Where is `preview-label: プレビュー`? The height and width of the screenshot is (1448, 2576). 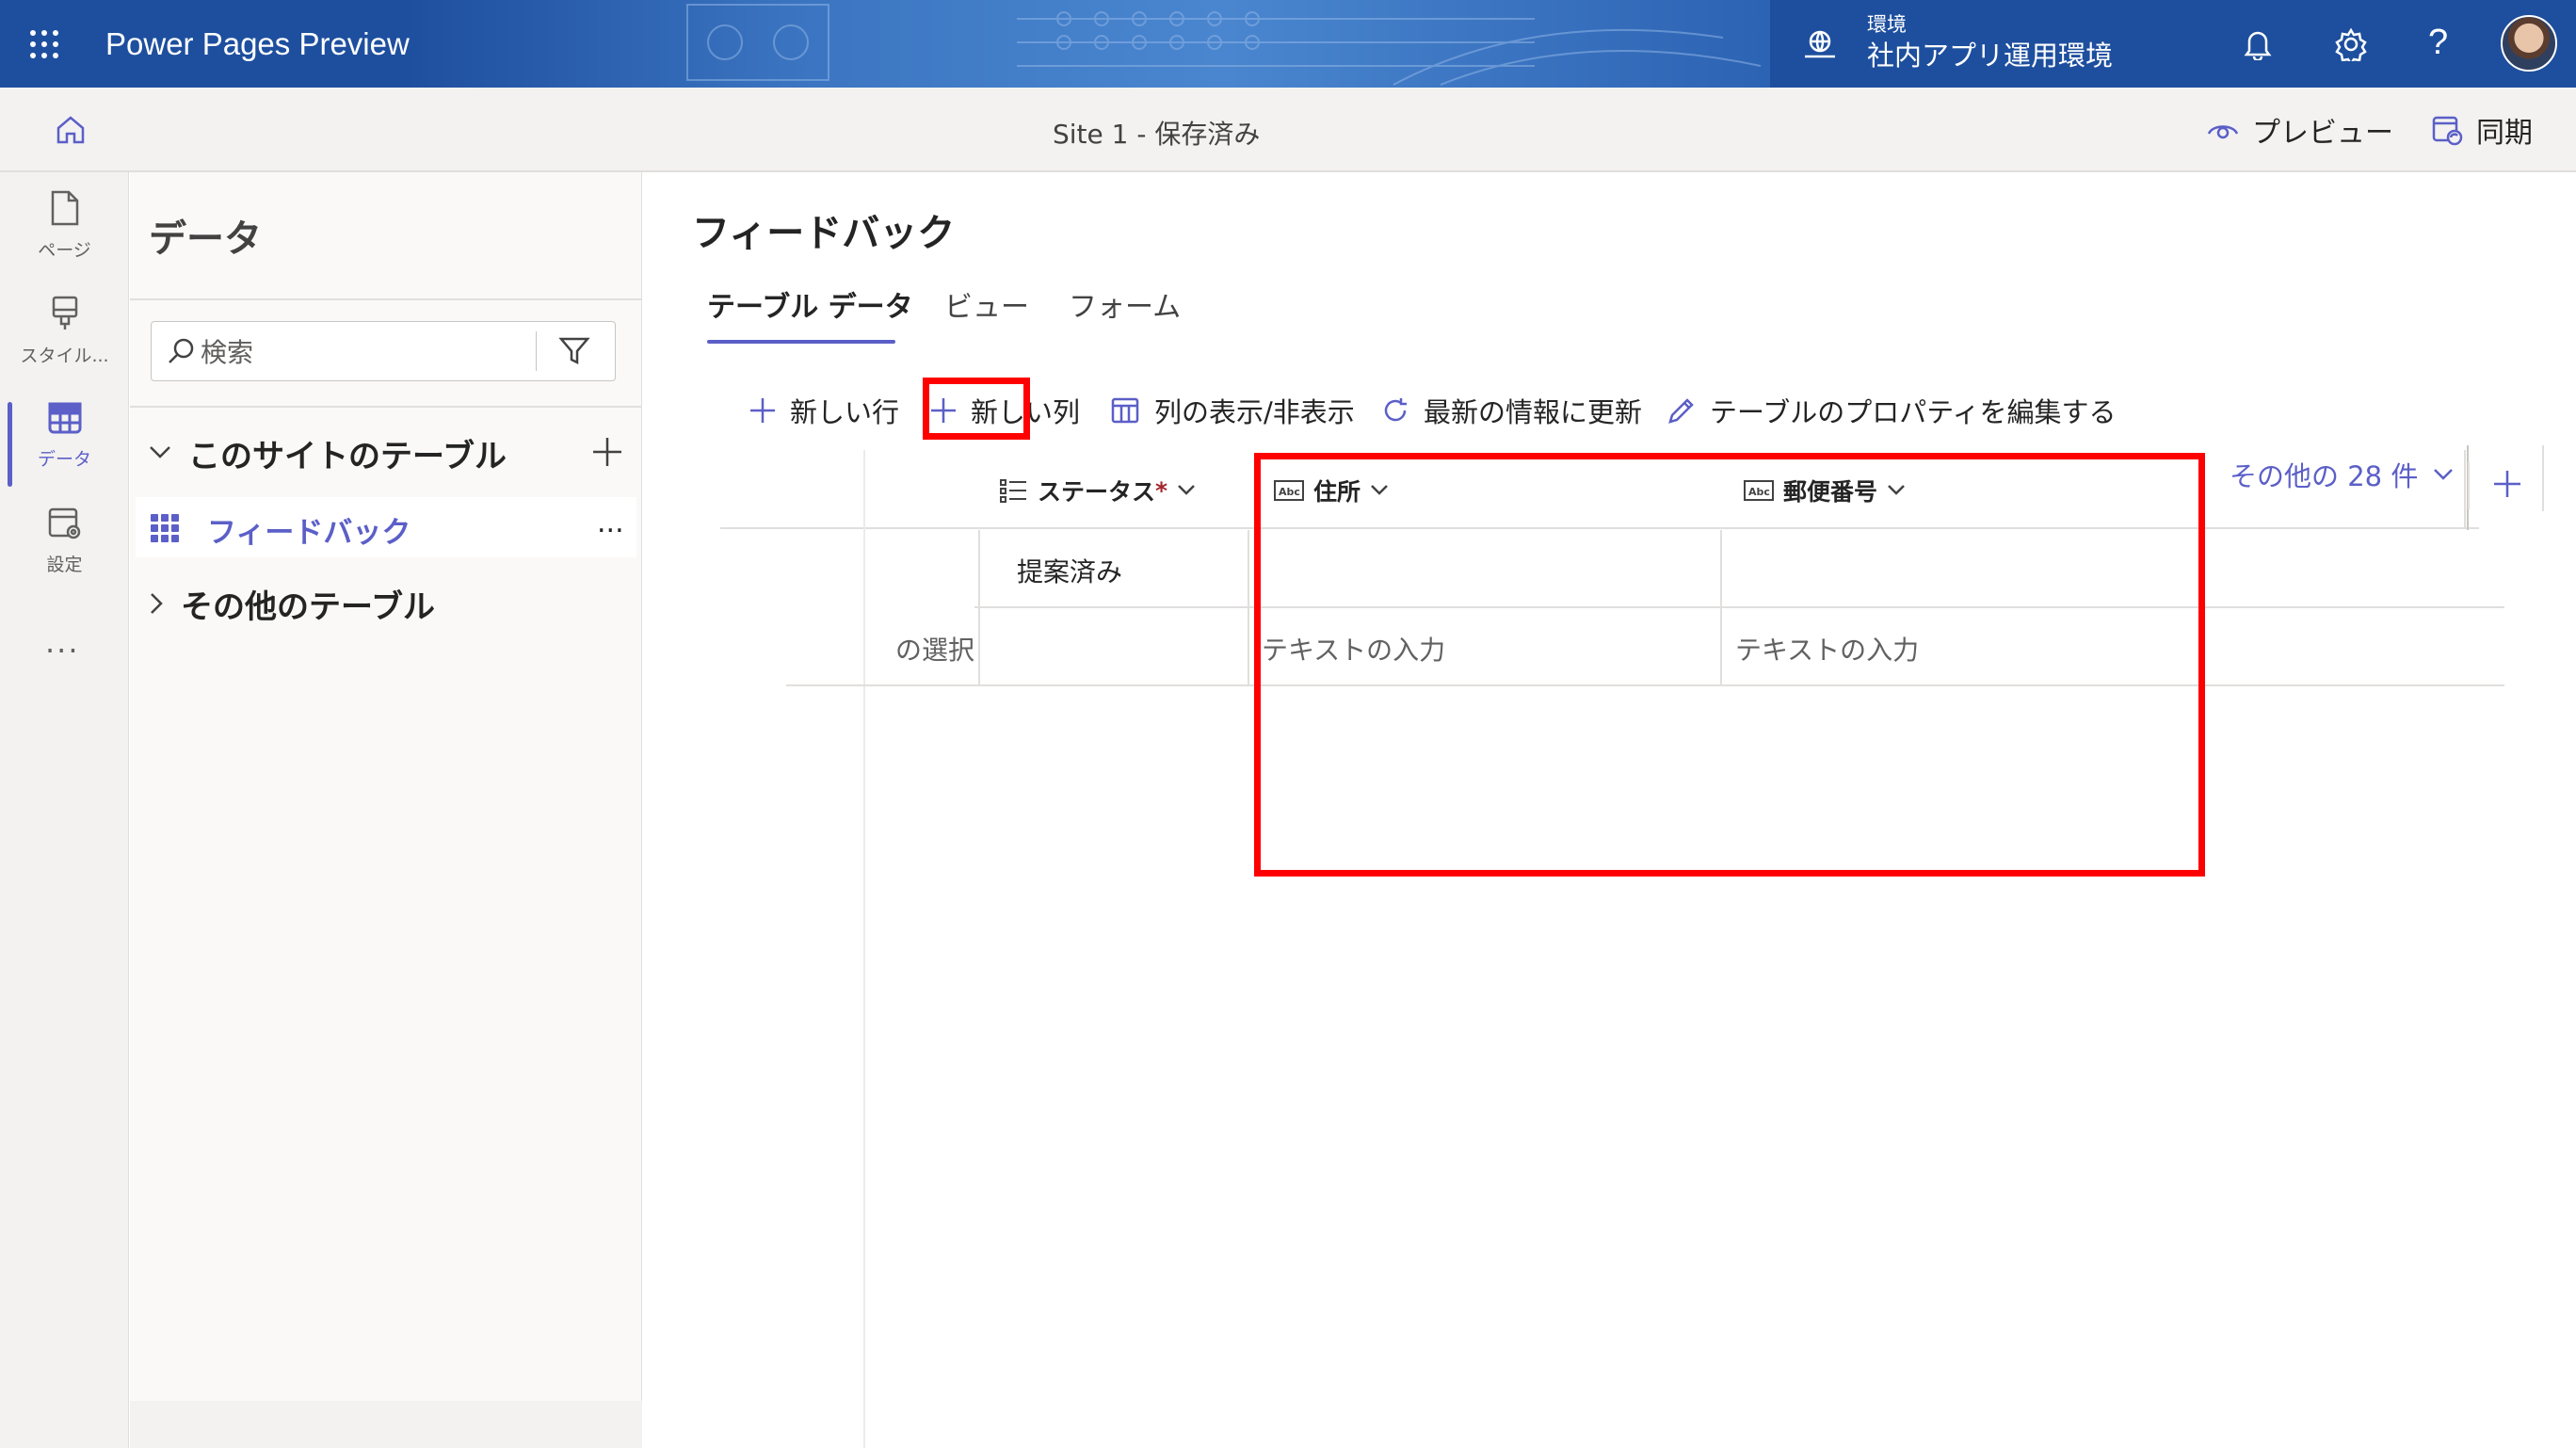 preview-label: プレビュー is located at coordinates (2322, 133).